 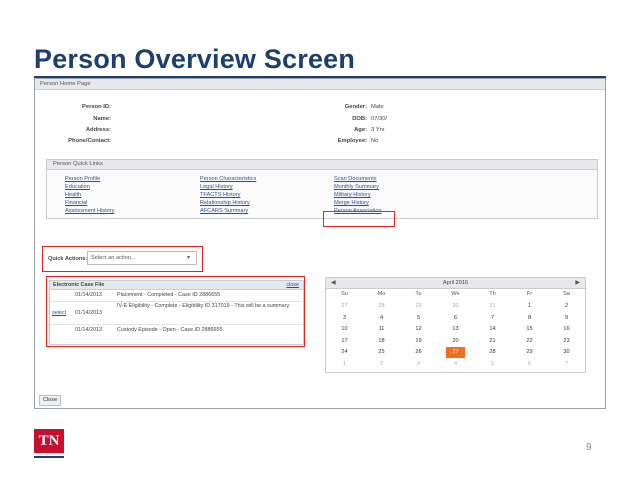 I want to click on link-merge-history: Merge History, so click(x=351, y=203).